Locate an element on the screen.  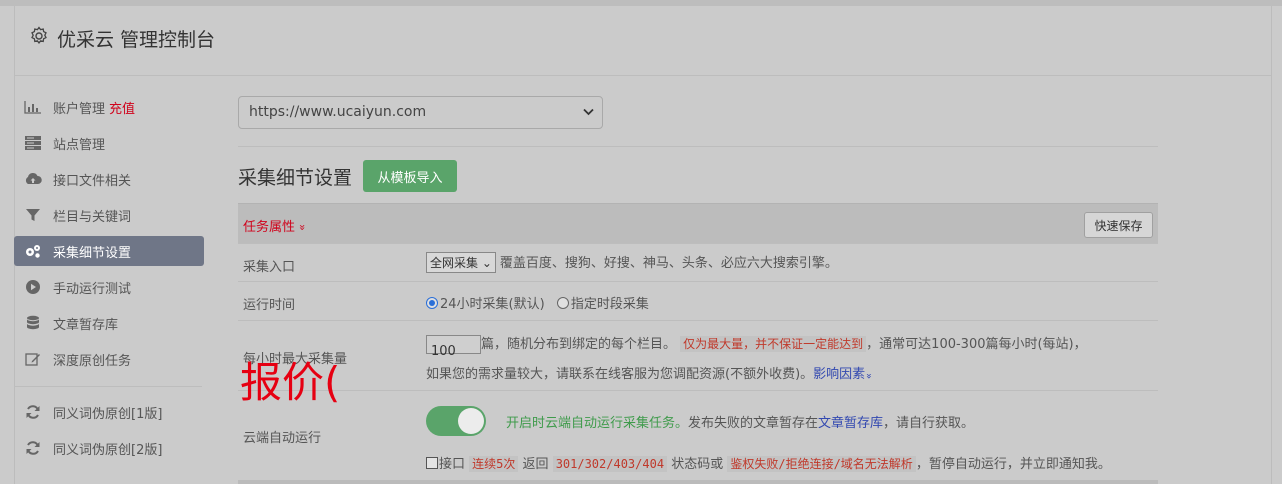
sidebar-item-label: 采集细节设置 is located at coordinates (92, 253).